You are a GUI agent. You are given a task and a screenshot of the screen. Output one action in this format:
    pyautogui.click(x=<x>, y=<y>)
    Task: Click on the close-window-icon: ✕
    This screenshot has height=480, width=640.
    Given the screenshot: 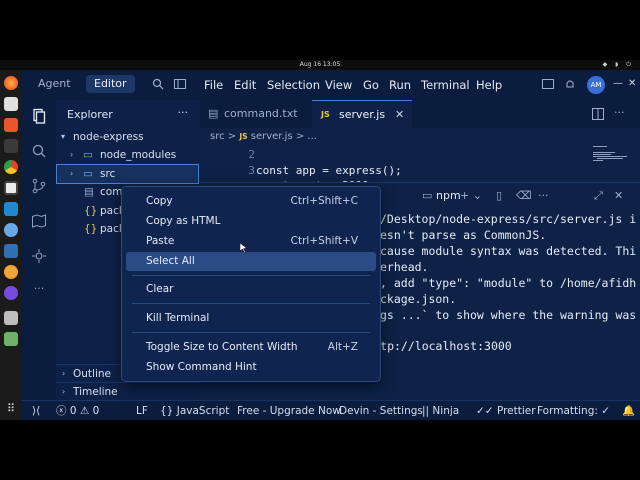 What is the action you would take?
    pyautogui.click(x=632, y=83)
    